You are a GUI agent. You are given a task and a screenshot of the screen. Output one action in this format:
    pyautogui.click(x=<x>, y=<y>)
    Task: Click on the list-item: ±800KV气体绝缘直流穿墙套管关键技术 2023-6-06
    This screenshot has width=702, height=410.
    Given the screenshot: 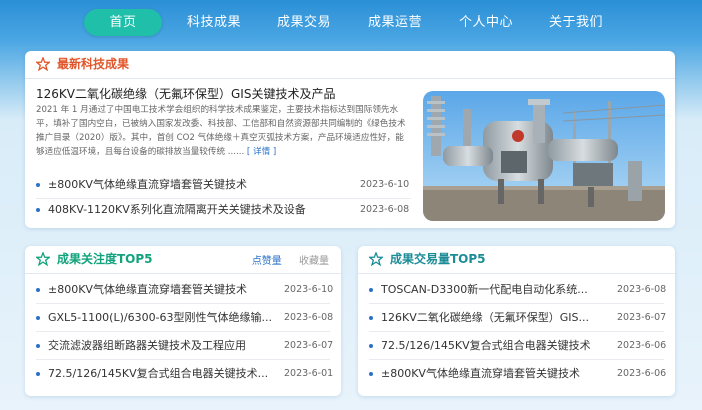 What is the action you would take?
    pyautogui.click(x=519, y=374)
    